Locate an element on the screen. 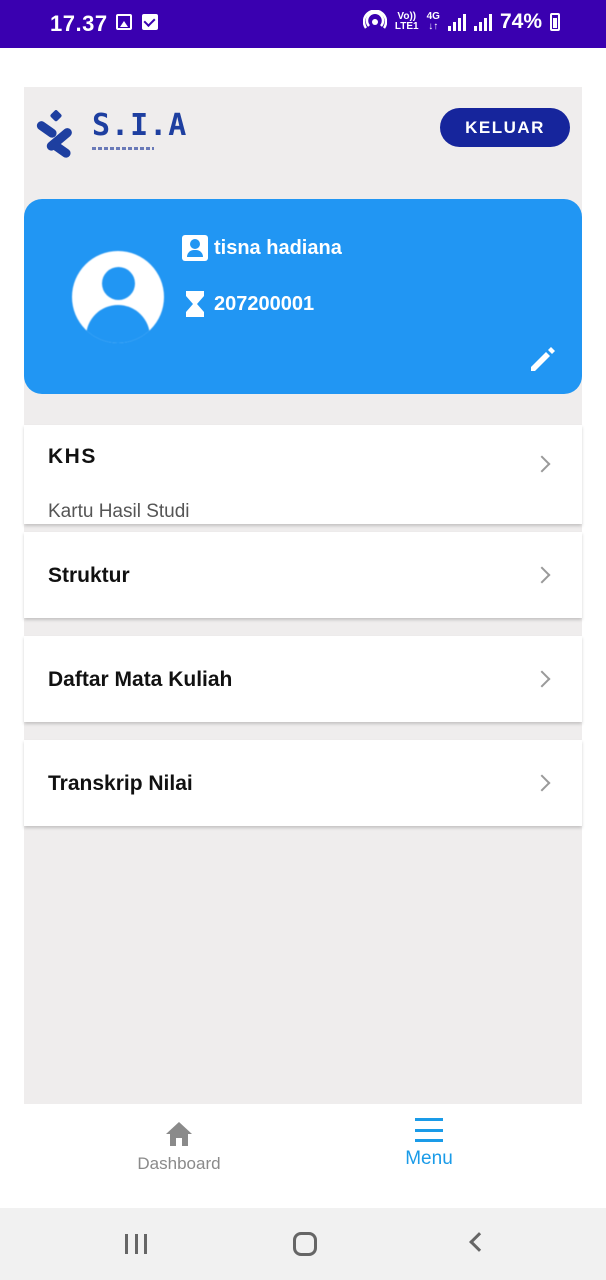 The width and height of the screenshot is (606, 1280). signal-1-icon is located at coordinates (456, 22).